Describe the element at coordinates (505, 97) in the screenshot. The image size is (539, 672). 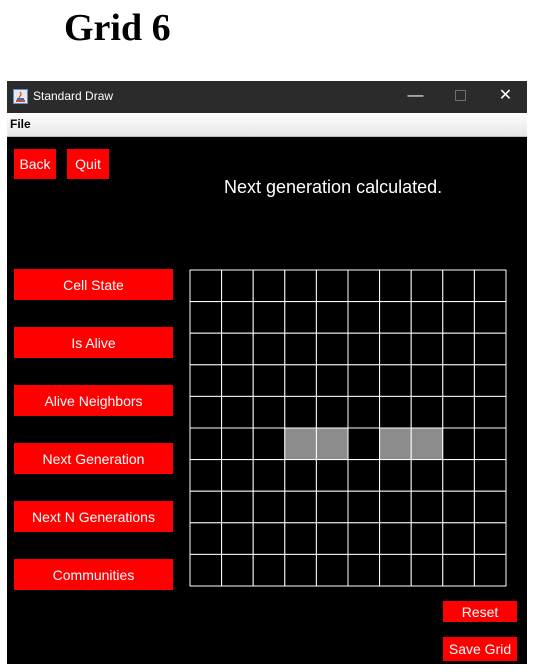
I see `close-button: ✕` at that location.